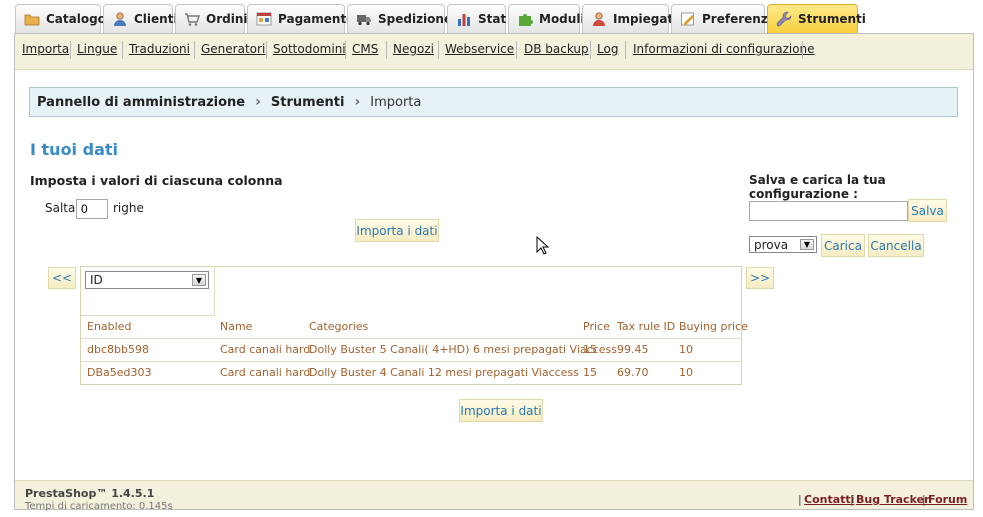 The height and width of the screenshot is (517, 983). What do you see at coordinates (74, 149) in the screenshot?
I see `page-title: I tuoi dati` at bounding box center [74, 149].